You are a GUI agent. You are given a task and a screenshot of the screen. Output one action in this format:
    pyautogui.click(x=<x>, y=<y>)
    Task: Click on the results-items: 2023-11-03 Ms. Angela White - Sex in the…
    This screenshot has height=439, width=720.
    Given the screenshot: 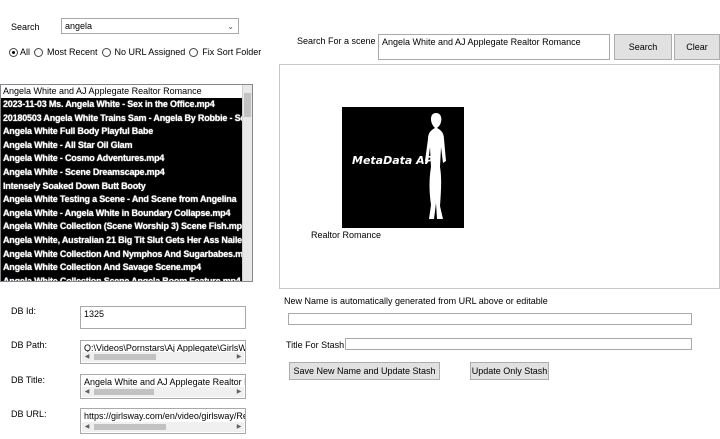 What is the action you would take?
    pyautogui.click(x=126, y=189)
    